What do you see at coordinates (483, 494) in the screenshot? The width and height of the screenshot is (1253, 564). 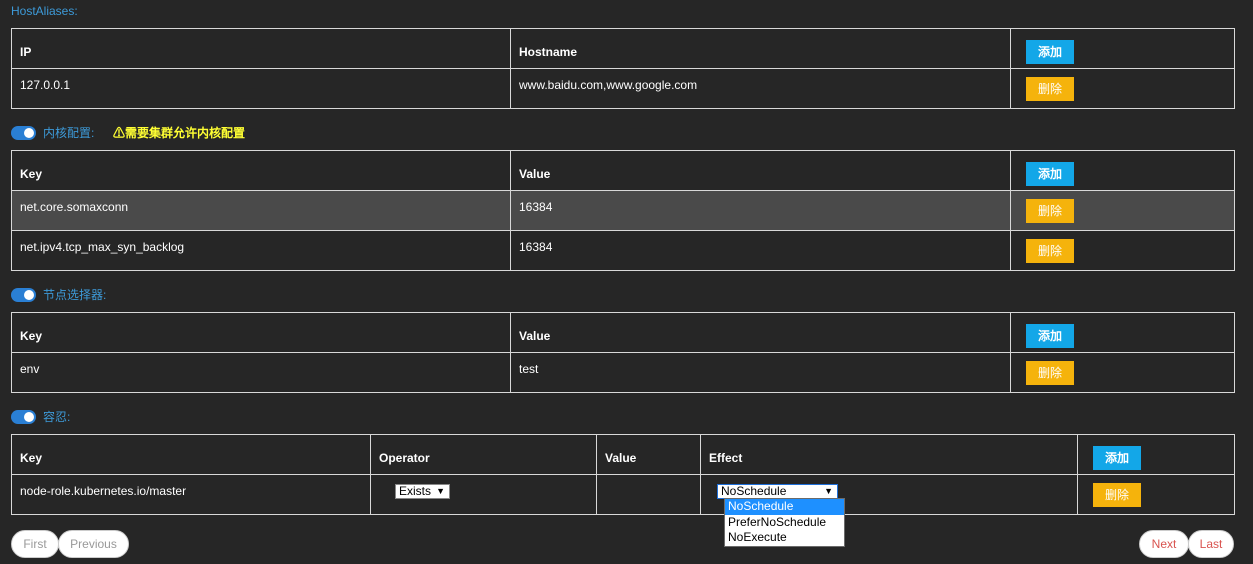 I see `operator-cell: Exists ▼` at bounding box center [483, 494].